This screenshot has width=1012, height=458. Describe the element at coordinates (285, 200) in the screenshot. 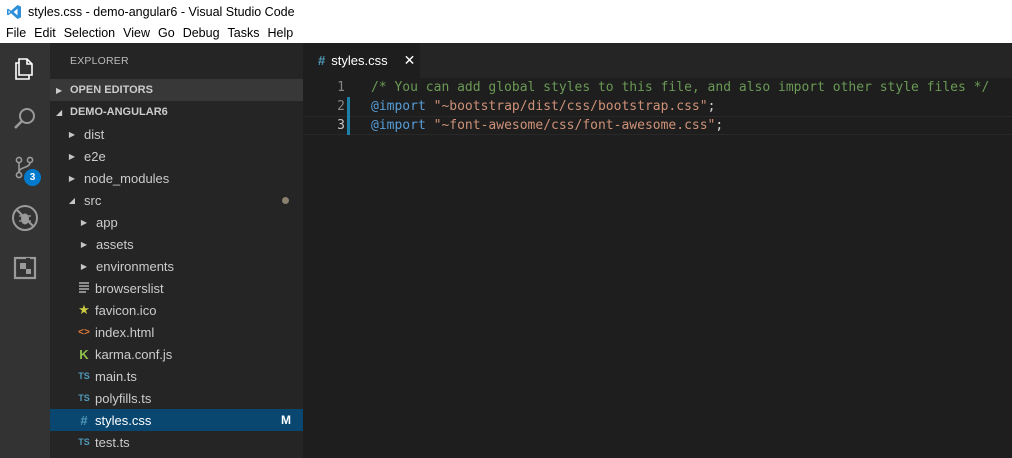

I see `modified-dot-icon` at that location.